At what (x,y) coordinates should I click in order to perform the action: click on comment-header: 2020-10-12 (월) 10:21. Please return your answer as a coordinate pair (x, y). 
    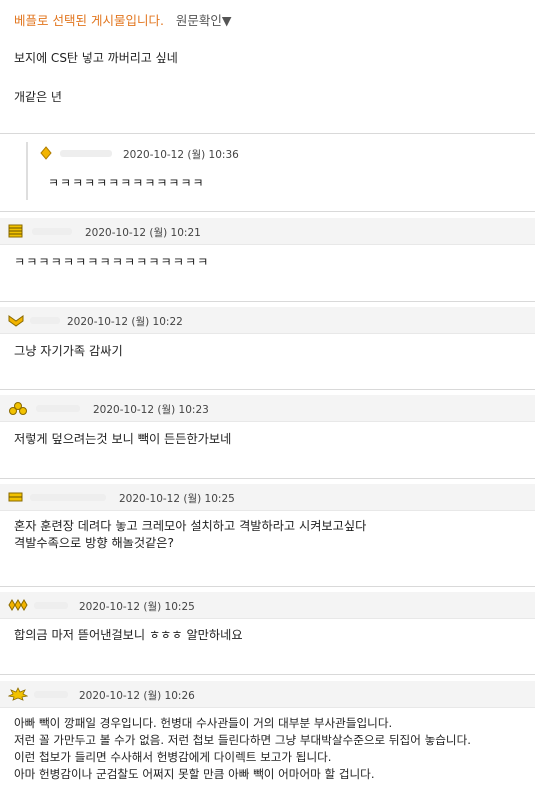
    Looking at the image, I should click on (267, 231).